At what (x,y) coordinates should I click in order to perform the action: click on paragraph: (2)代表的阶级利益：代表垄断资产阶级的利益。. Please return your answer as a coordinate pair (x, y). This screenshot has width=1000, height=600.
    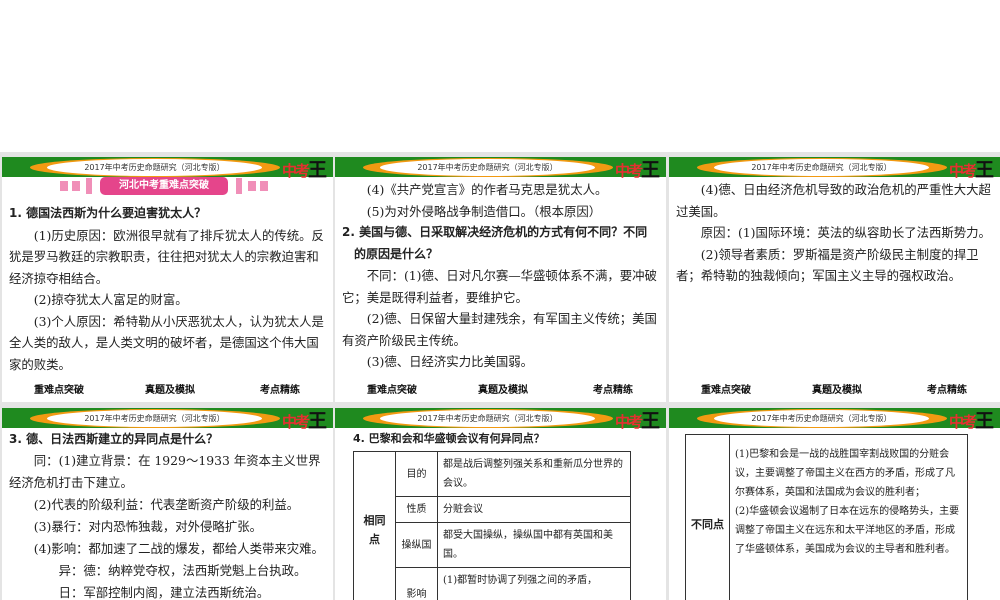
    Looking at the image, I should click on (166, 504).